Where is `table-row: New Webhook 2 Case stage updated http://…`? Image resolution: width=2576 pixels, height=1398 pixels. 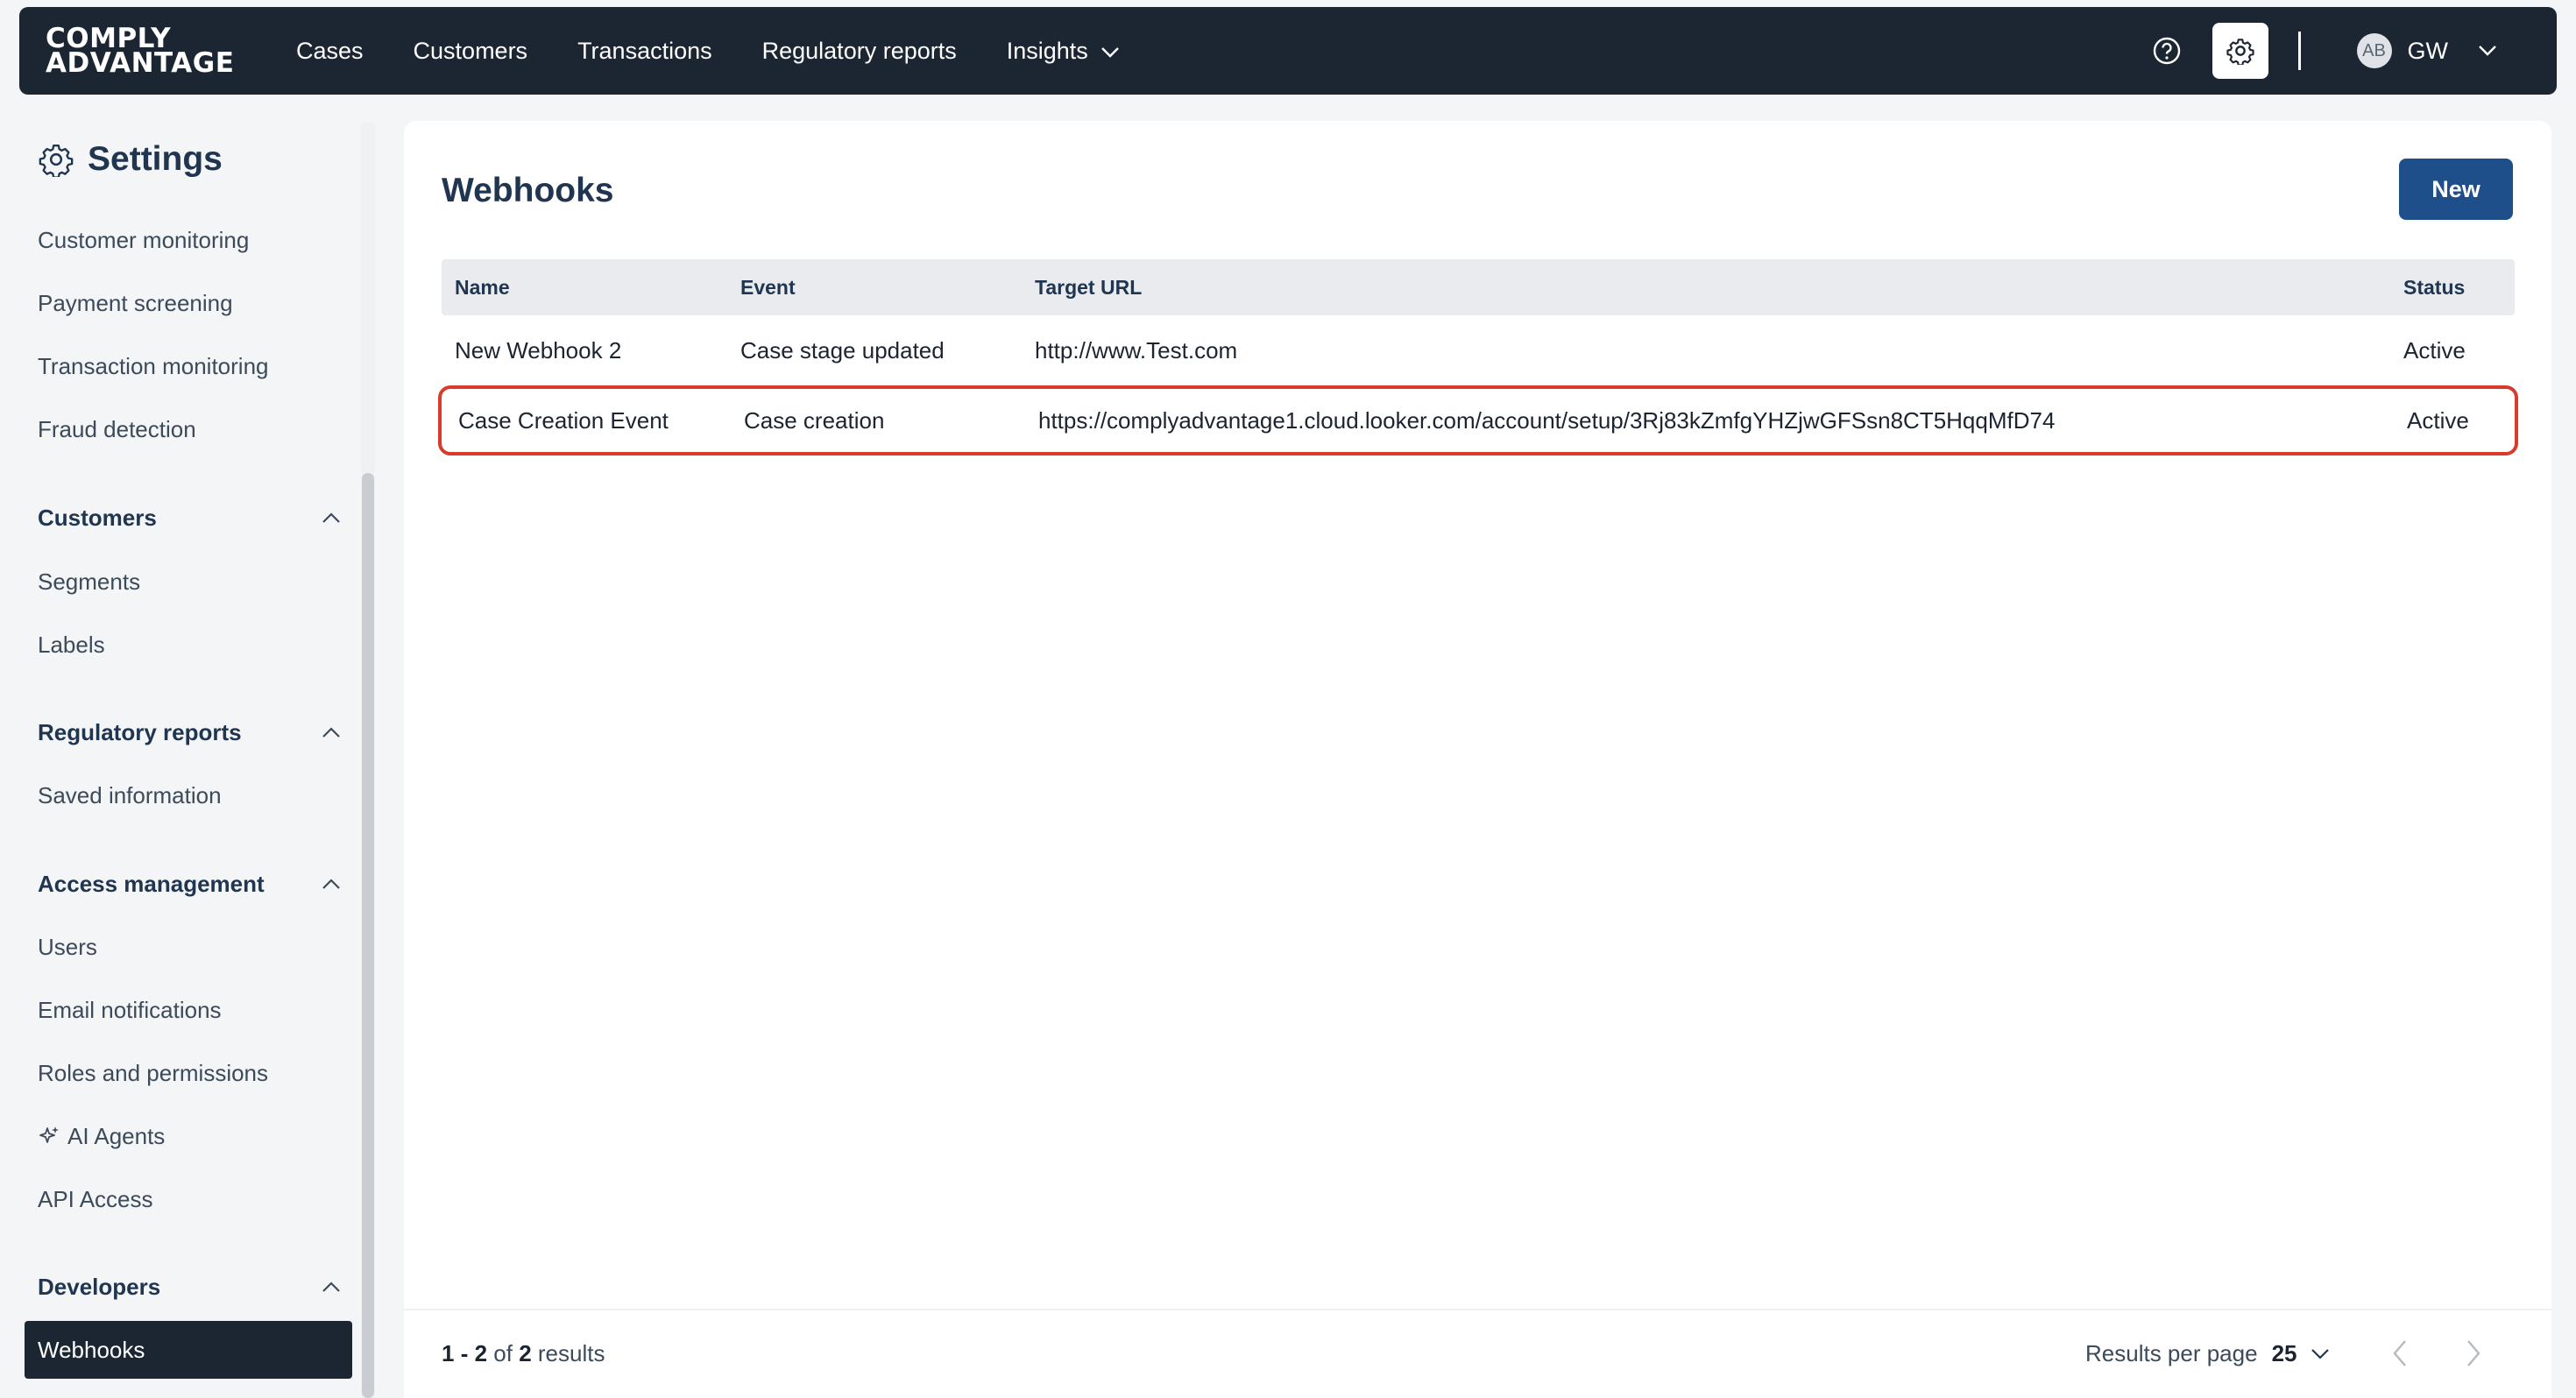 table-row: New Webhook 2 Case stage updated http://… is located at coordinates (1478, 350).